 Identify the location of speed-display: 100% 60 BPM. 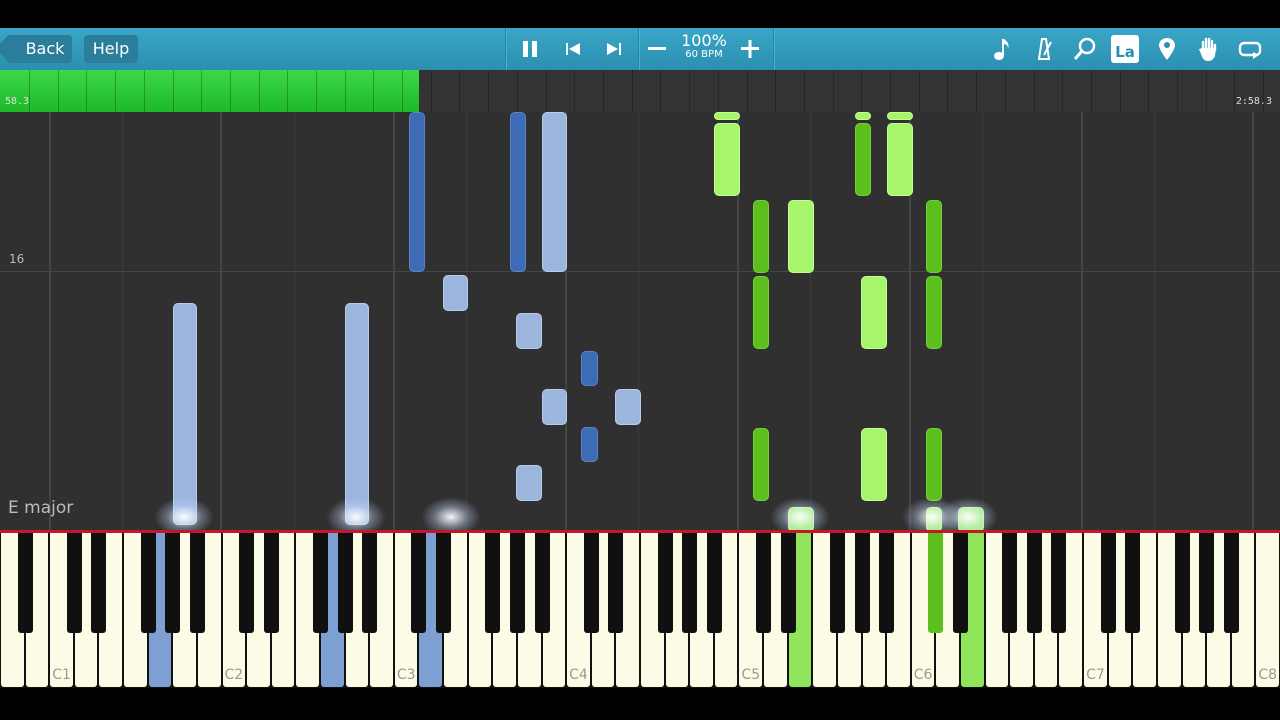
(704, 47).